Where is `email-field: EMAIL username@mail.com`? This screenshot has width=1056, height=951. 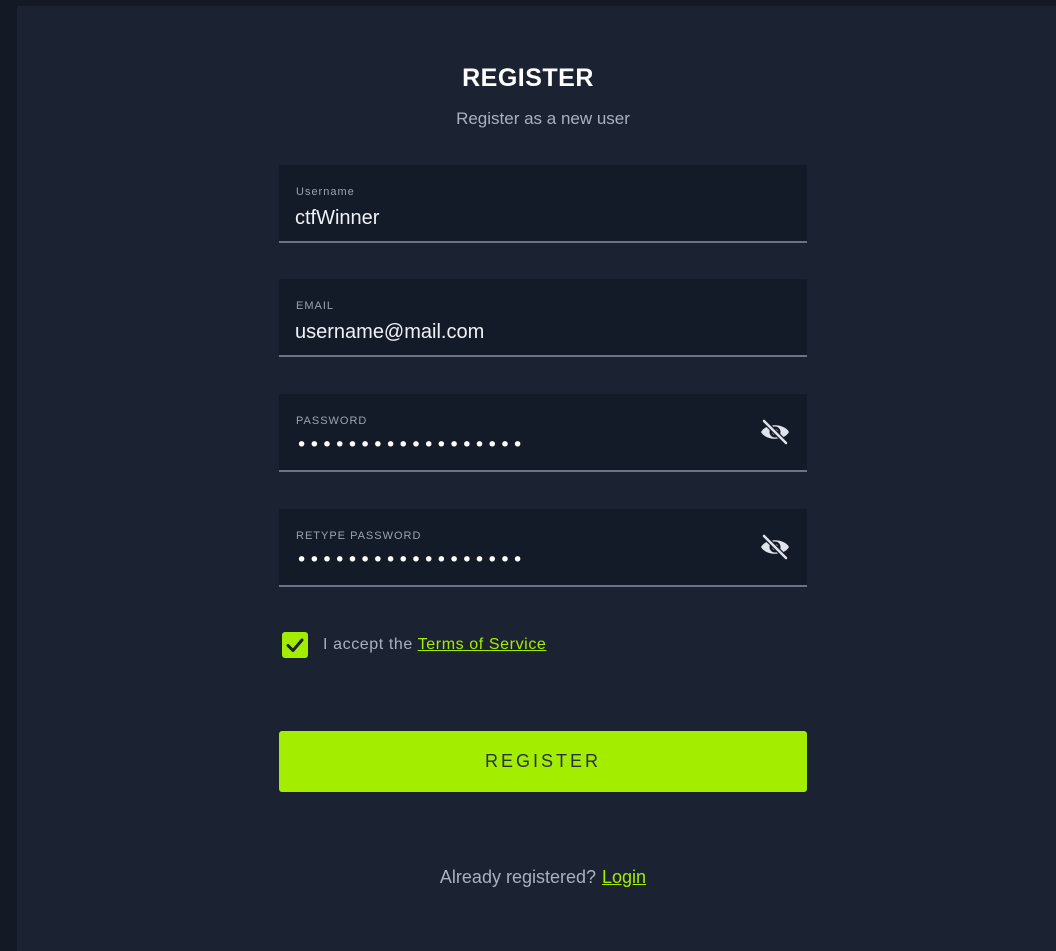
email-field: EMAIL username@mail.com is located at coordinates (543, 318).